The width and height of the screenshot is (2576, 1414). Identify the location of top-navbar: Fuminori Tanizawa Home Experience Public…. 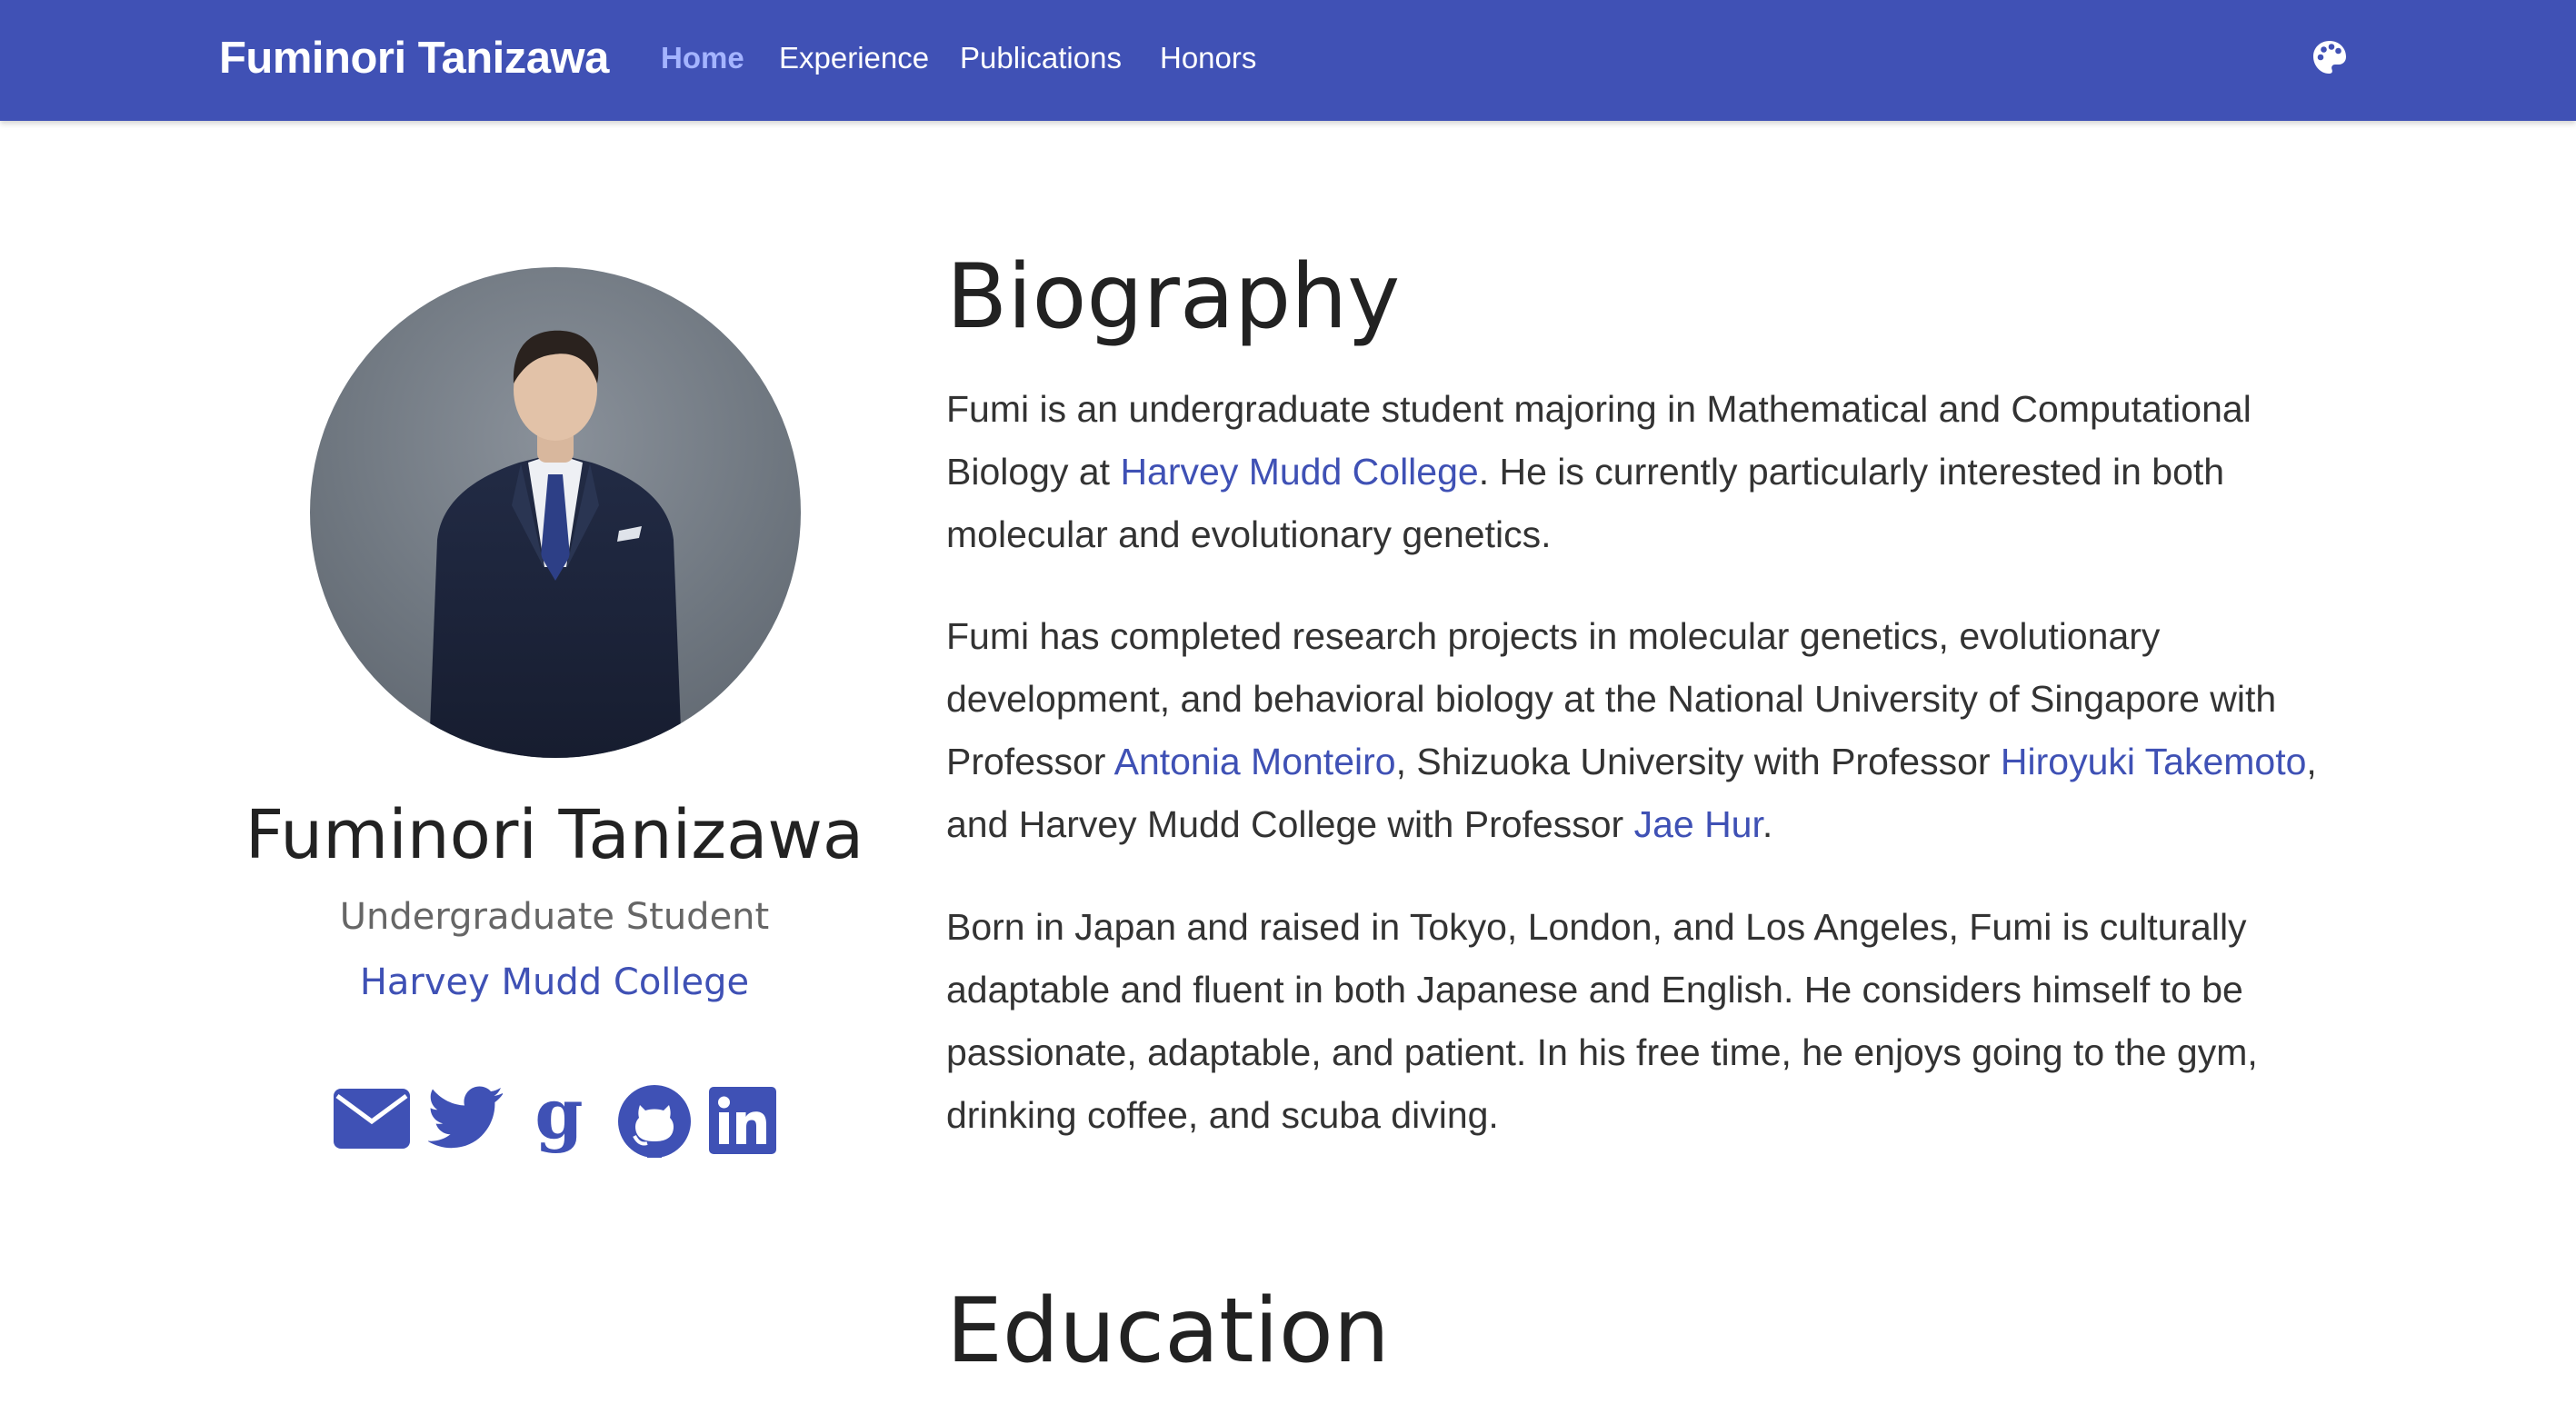
(1288, 60).